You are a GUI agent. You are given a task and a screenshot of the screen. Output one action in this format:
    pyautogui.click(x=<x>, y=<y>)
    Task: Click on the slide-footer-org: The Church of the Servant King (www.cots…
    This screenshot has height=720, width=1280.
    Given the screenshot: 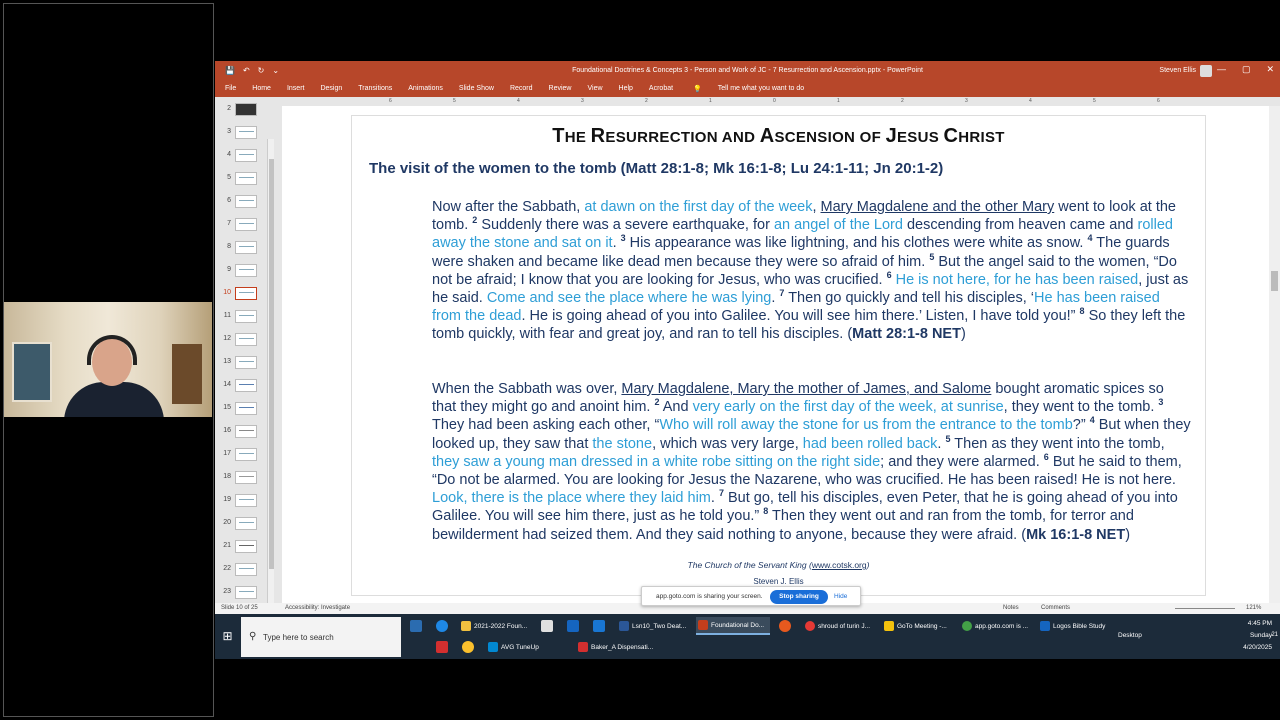 What is the action you would take?
    pyautogui.click(x=778, y=565)
    